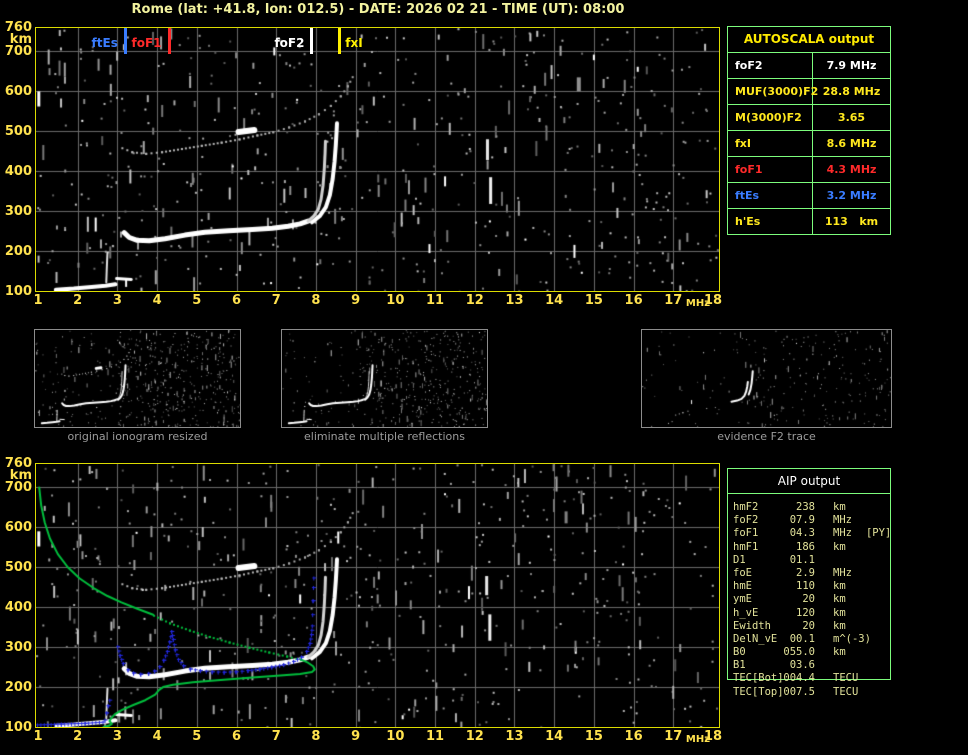  Describe the element at coordinates (809, 118) in the screenshot. I see `autoscala-row: M(3000)F2 3.65` at that location.